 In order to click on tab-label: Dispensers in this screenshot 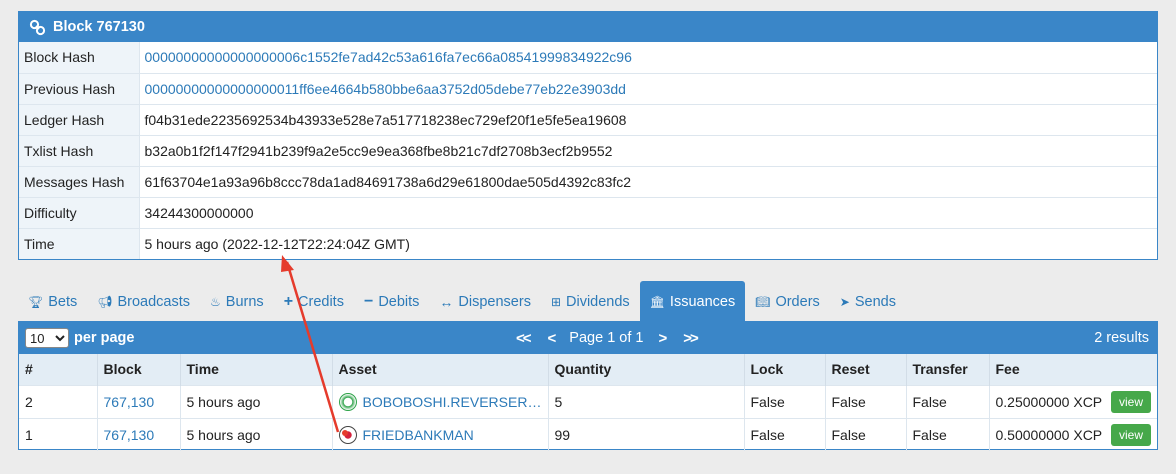, I will do `click(494, 301)`.